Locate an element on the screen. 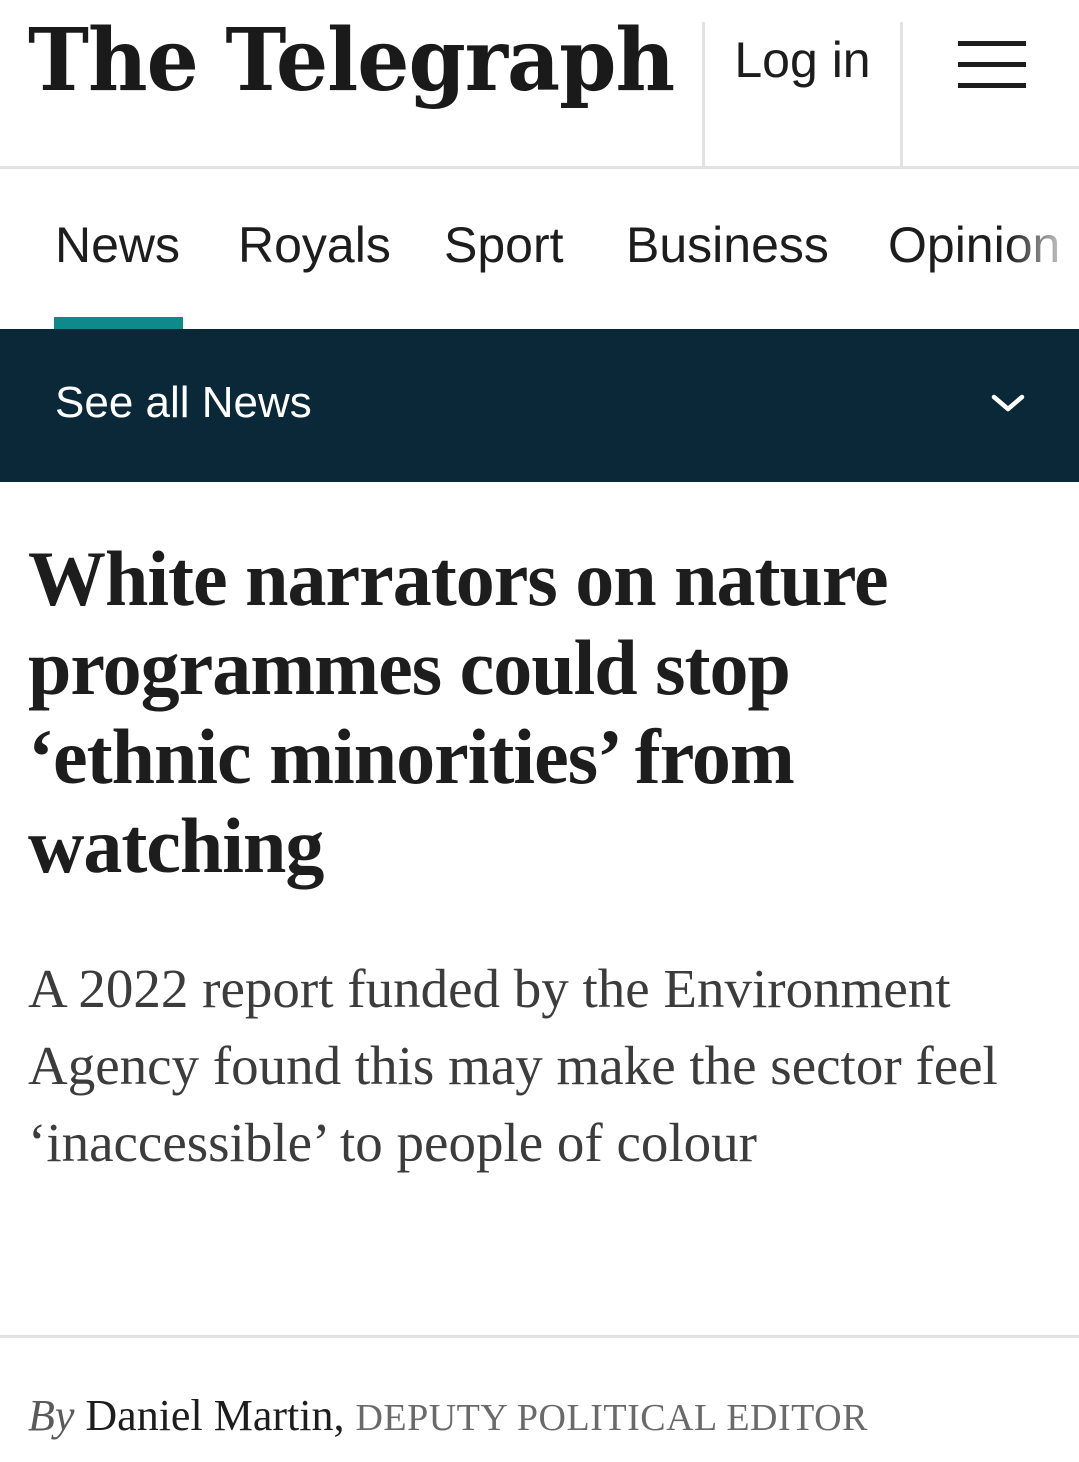 The image size is (1079, 1462). divider is located at coordinates (539, 1336).